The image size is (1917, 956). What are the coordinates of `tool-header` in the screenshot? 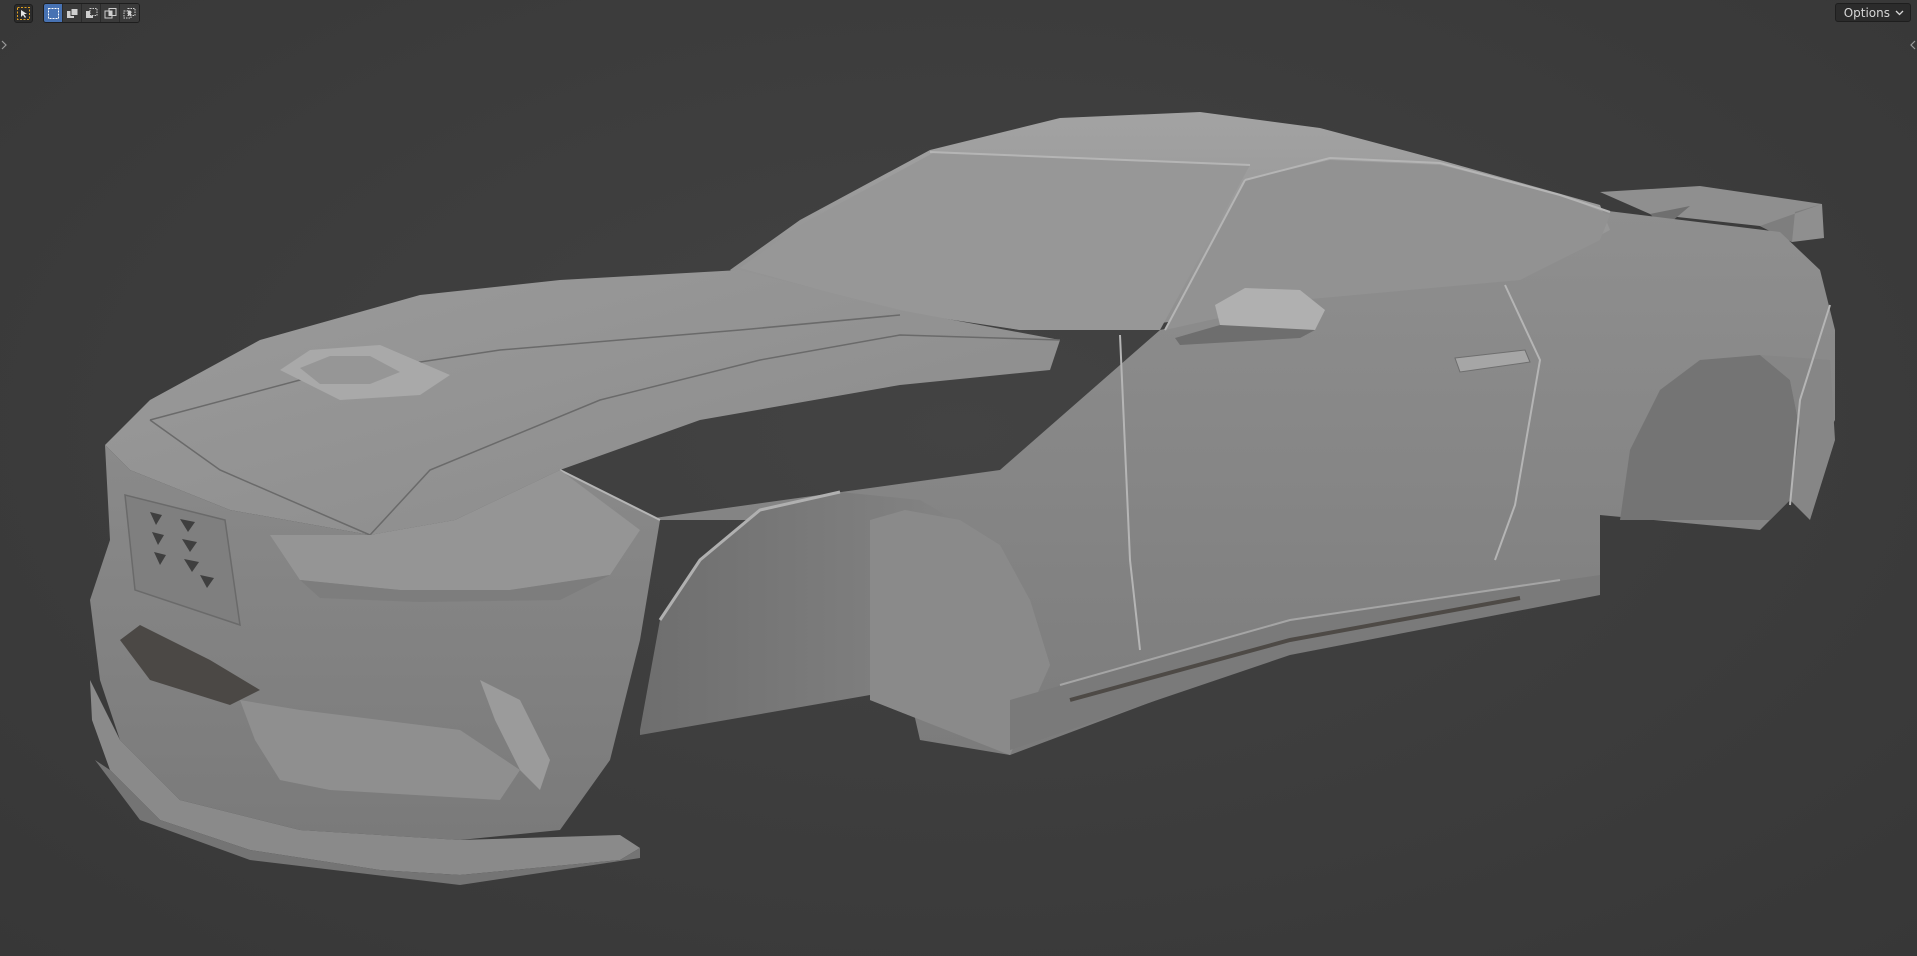 It's located at (77, 13).